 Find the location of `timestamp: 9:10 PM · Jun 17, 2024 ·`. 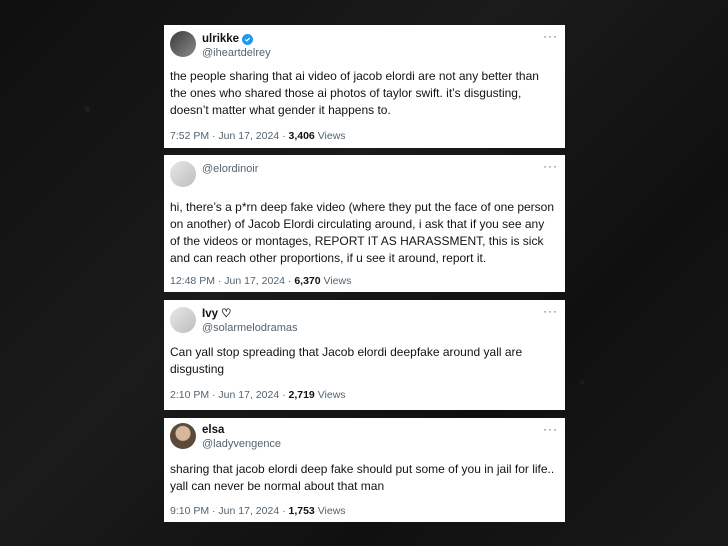

timestamp: 9:10 PM · Jun 17, 2024 · is located at coordinates (228, 511).